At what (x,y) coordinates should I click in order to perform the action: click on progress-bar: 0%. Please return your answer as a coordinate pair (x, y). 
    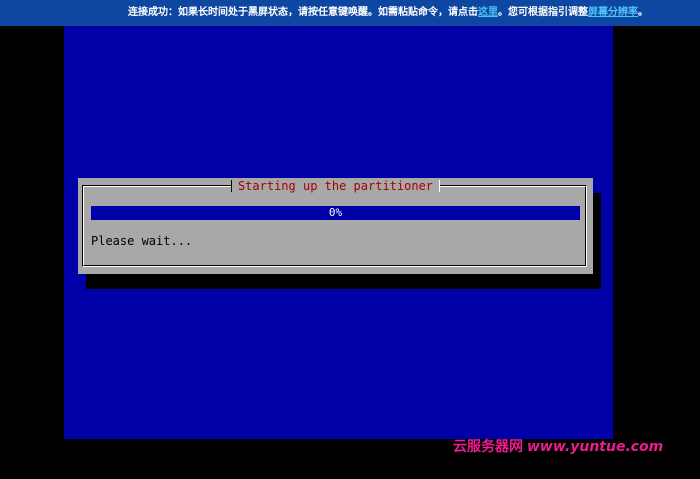
    Looking at the image, I should click on (335, 213).